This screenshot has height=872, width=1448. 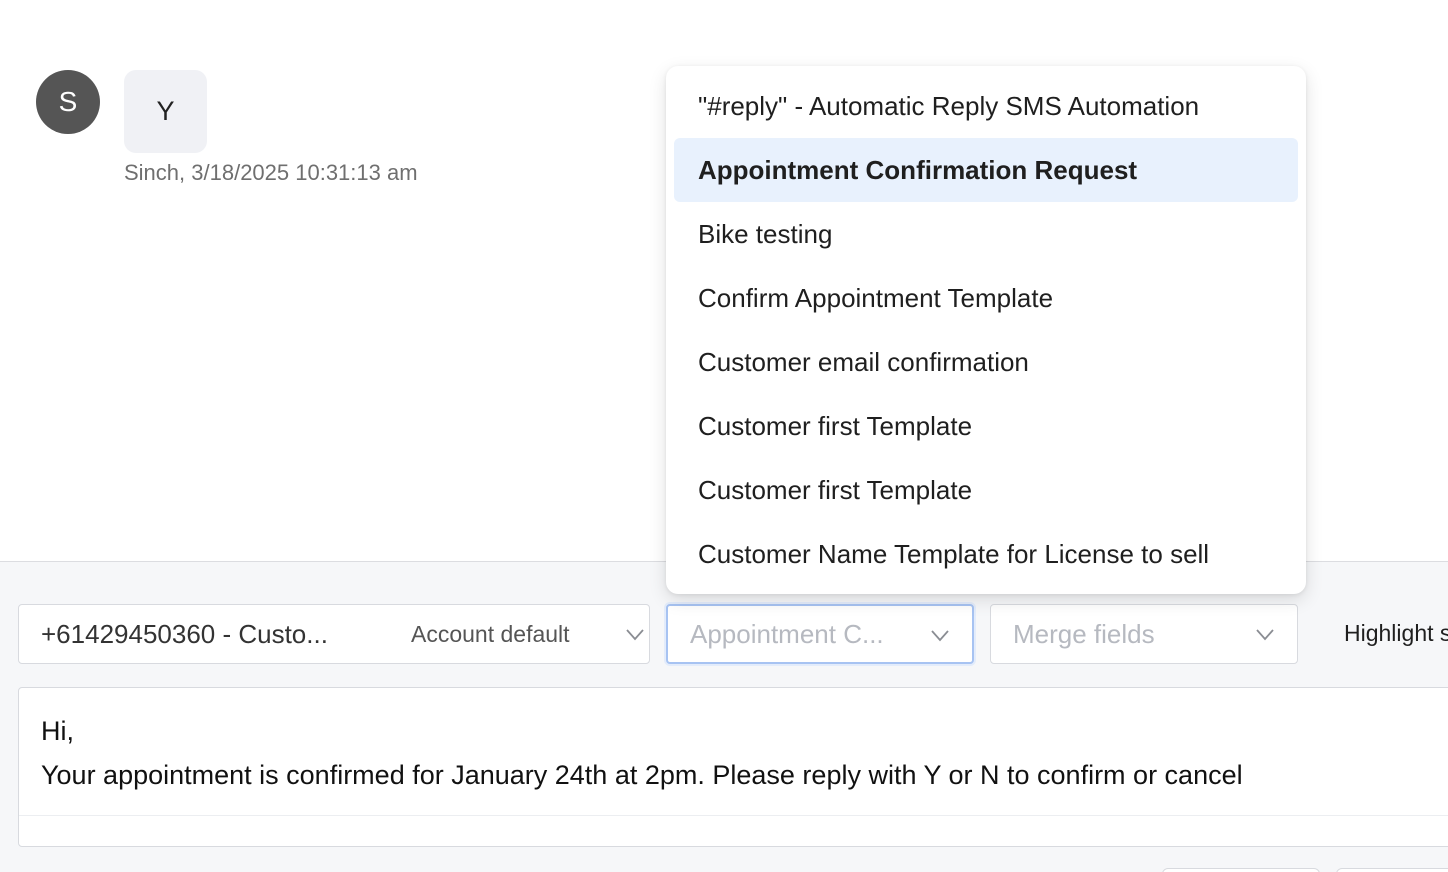 What do you see at coordinates (271, 172) in the screenshot?
I see `message-meta: Sinch, 3/18/2025 10:31:13 am` at bounding box center [271, 172].